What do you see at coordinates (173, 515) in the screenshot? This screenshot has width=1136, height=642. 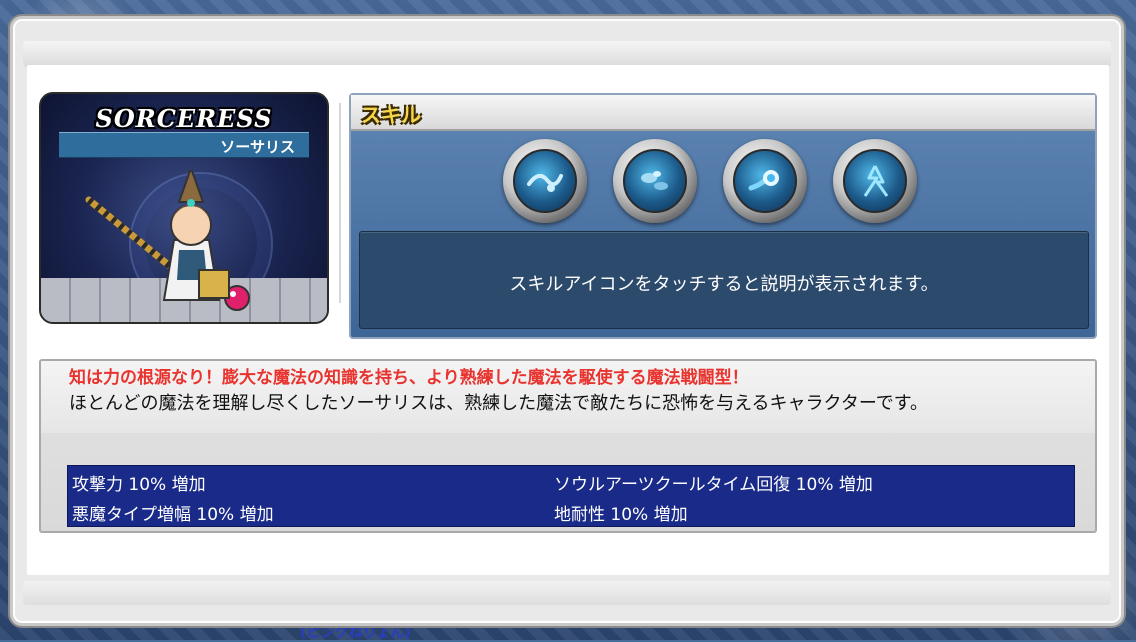 I see `stat-bonus-3: 悪魔タイプ増幅 10% 増加` at bounding box center [173, 515].